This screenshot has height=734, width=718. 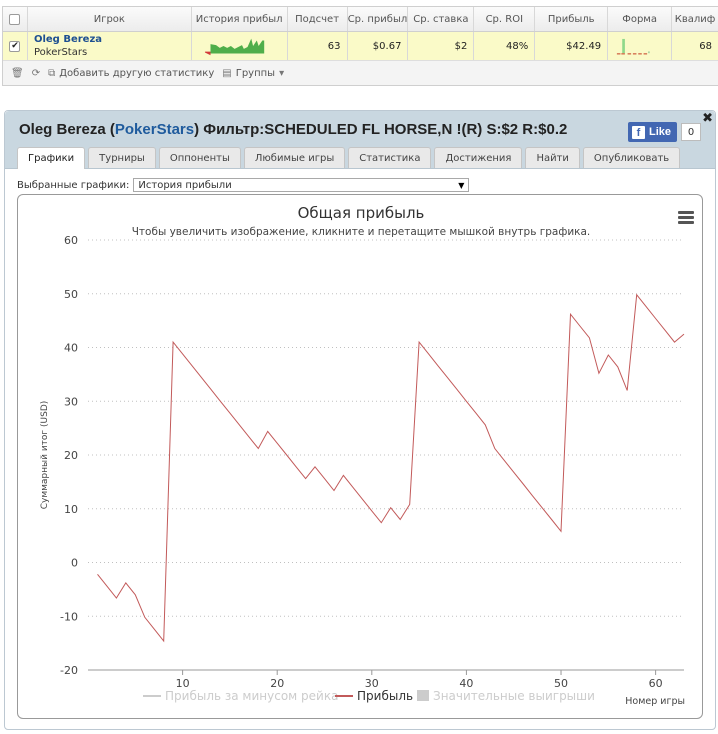 What do you see at coordinates (478, 157) in the screenshot?
I see `tab-5: Достижения` at bounding box center [478, 157].